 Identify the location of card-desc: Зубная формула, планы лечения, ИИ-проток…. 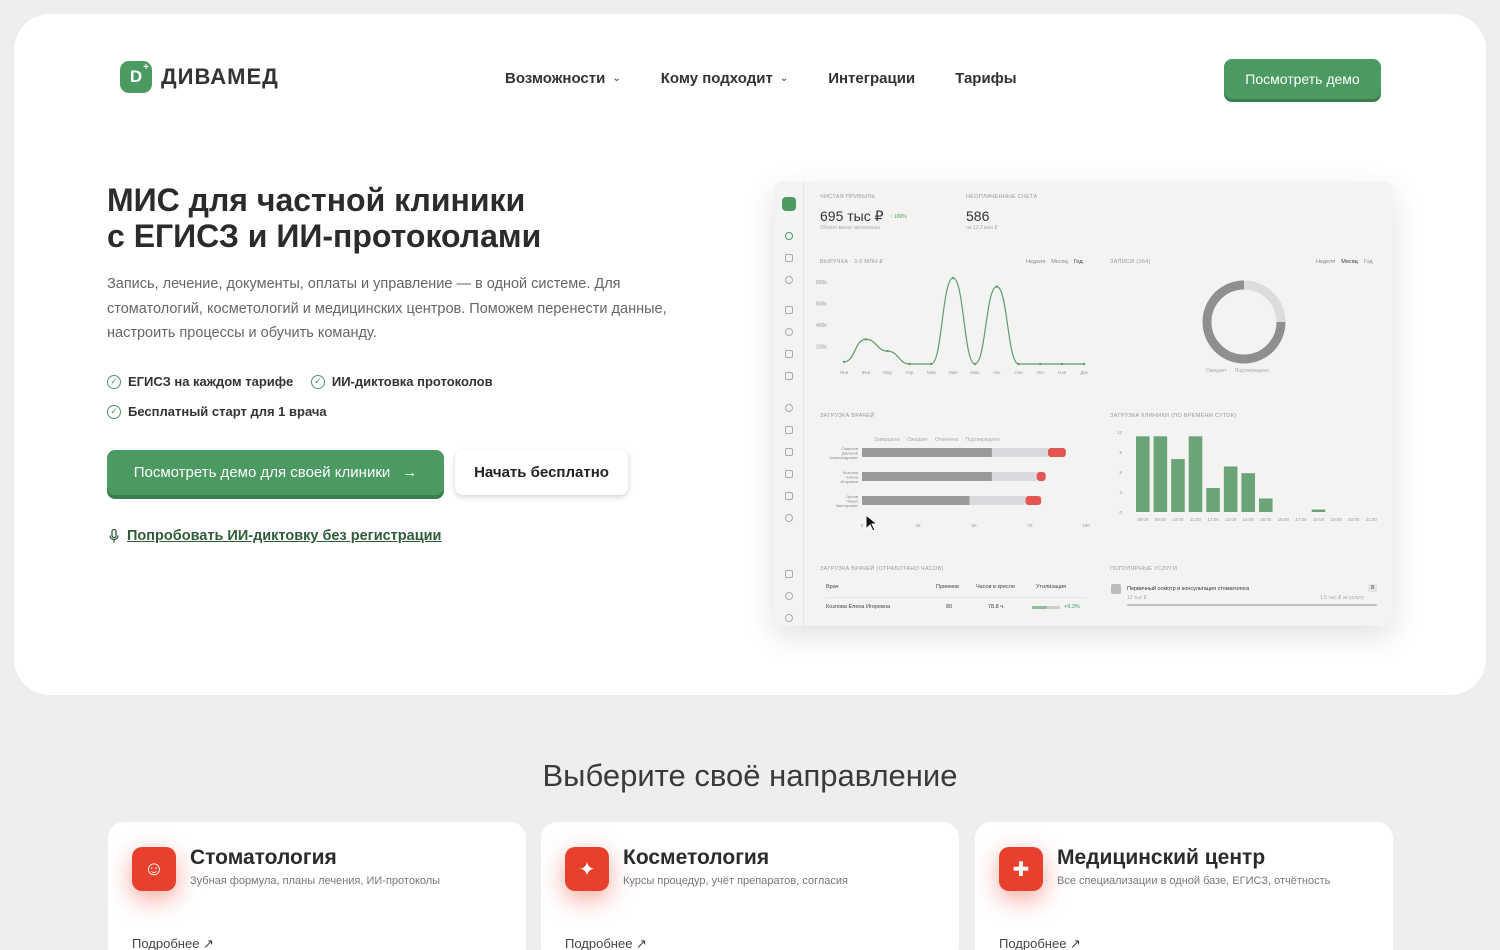
(315, 881).